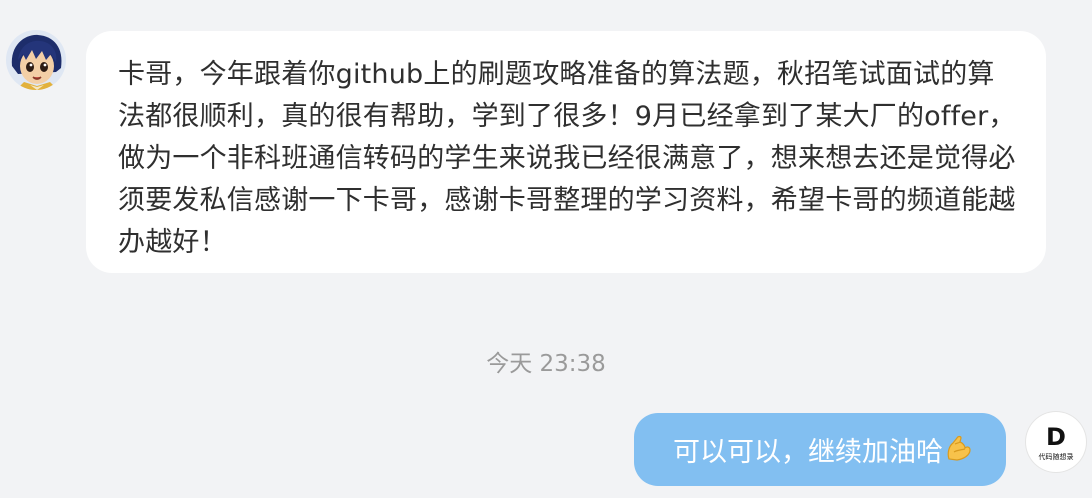 The width and height of the screenshot is (1092, 498). Describe the element at coordinates (1056, 456) in the screenshot. I see `logo-name: 代码随想录` at that location.